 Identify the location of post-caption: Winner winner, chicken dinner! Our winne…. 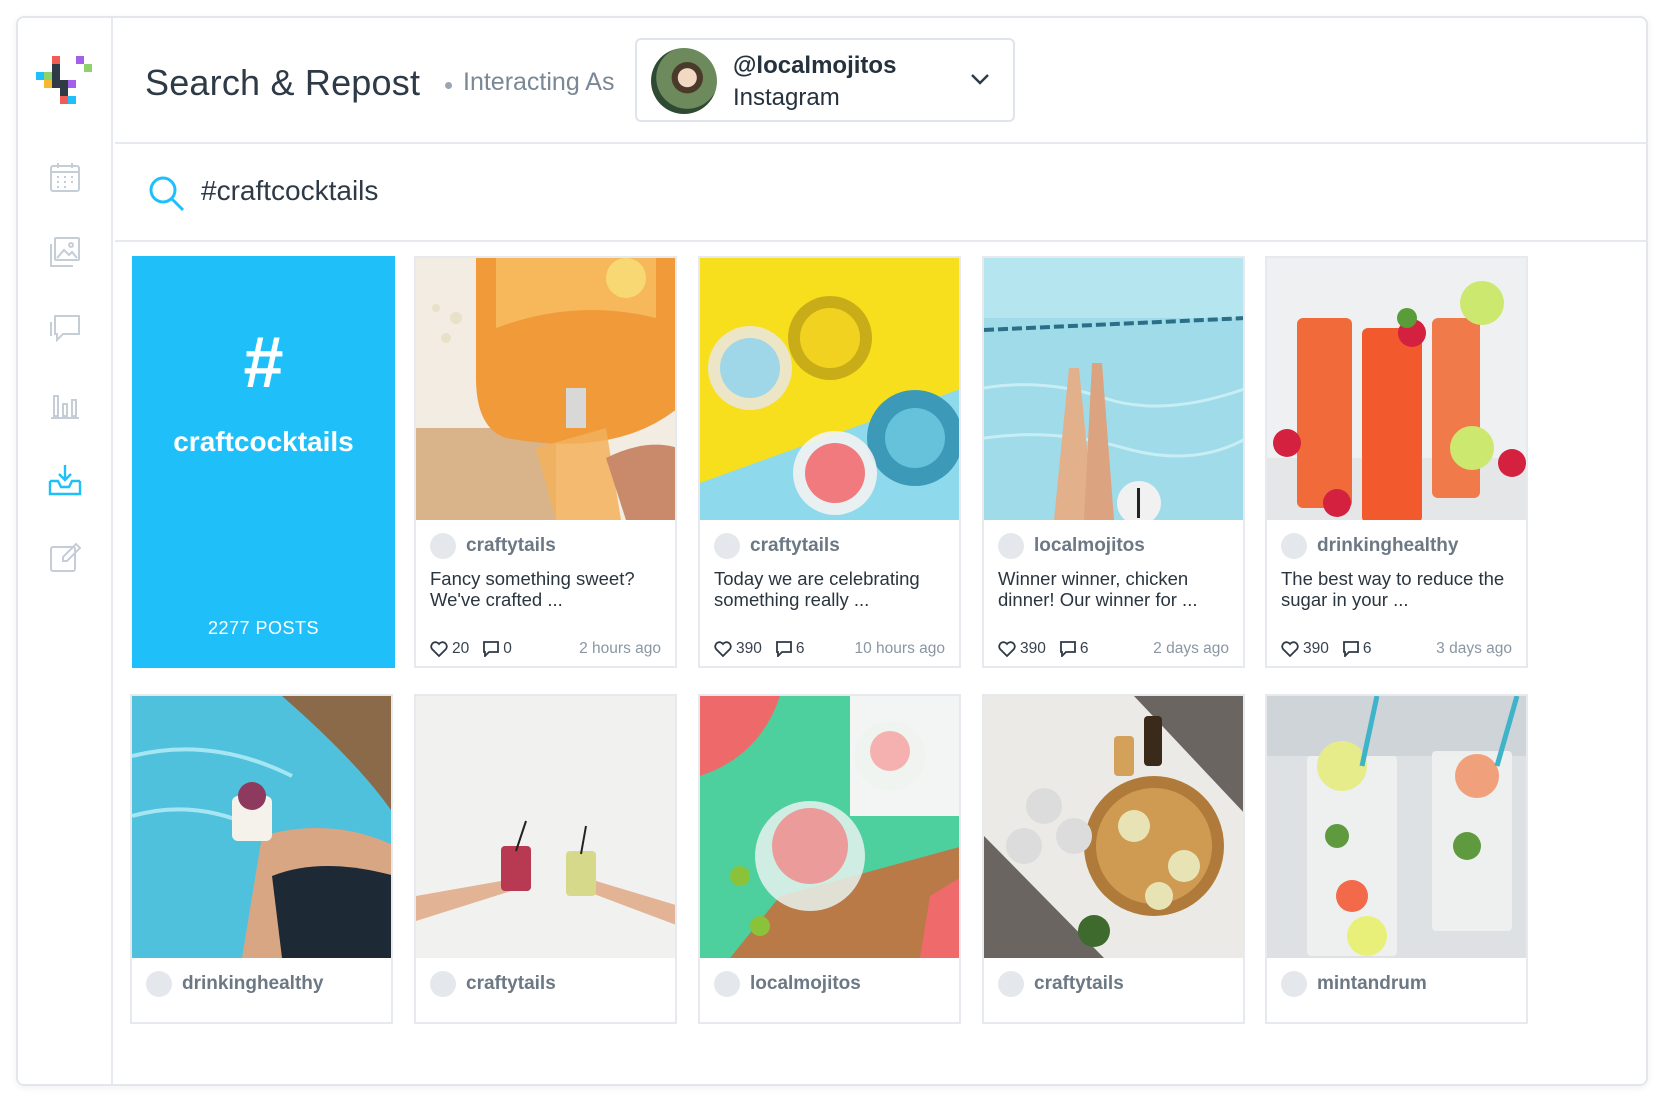
(1098, 589).